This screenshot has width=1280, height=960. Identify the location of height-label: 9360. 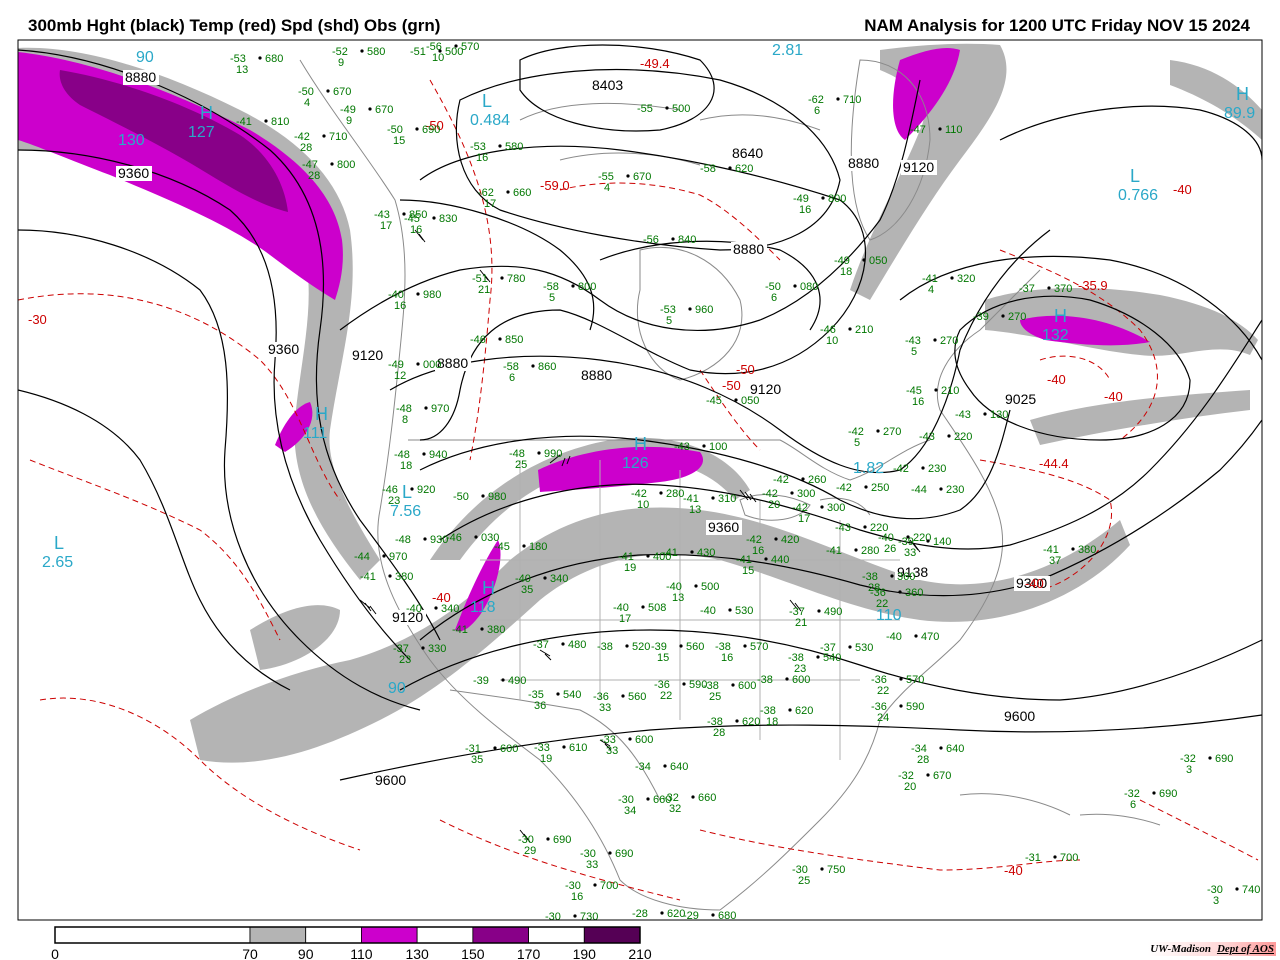
(723, 527).